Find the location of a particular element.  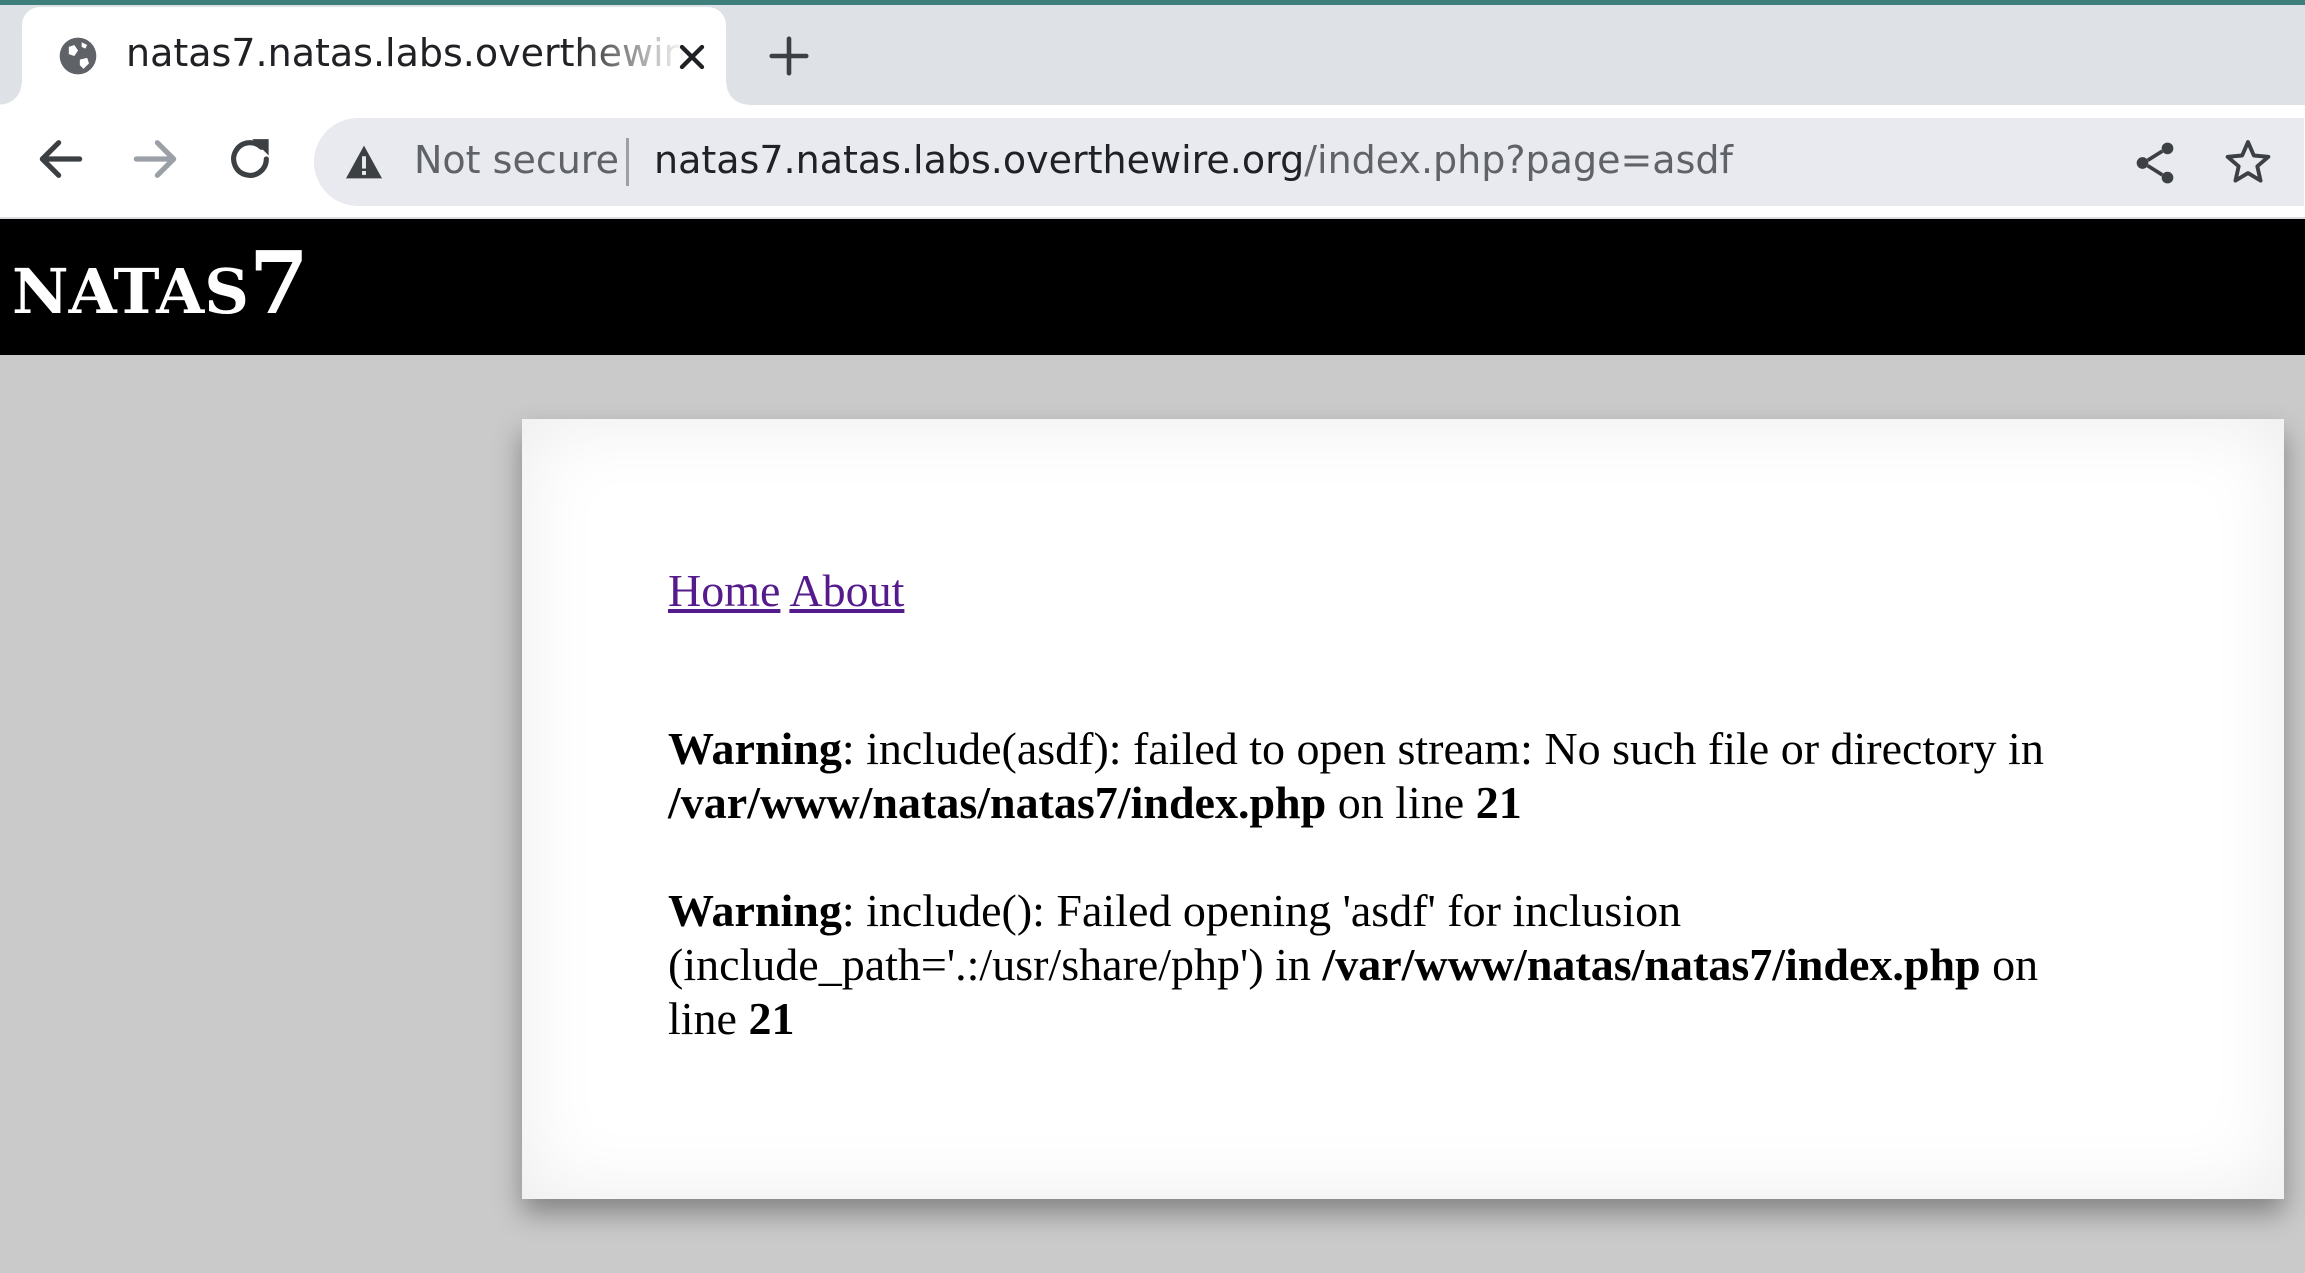

nav-links: Home About is located at coordinates (1383, 591).